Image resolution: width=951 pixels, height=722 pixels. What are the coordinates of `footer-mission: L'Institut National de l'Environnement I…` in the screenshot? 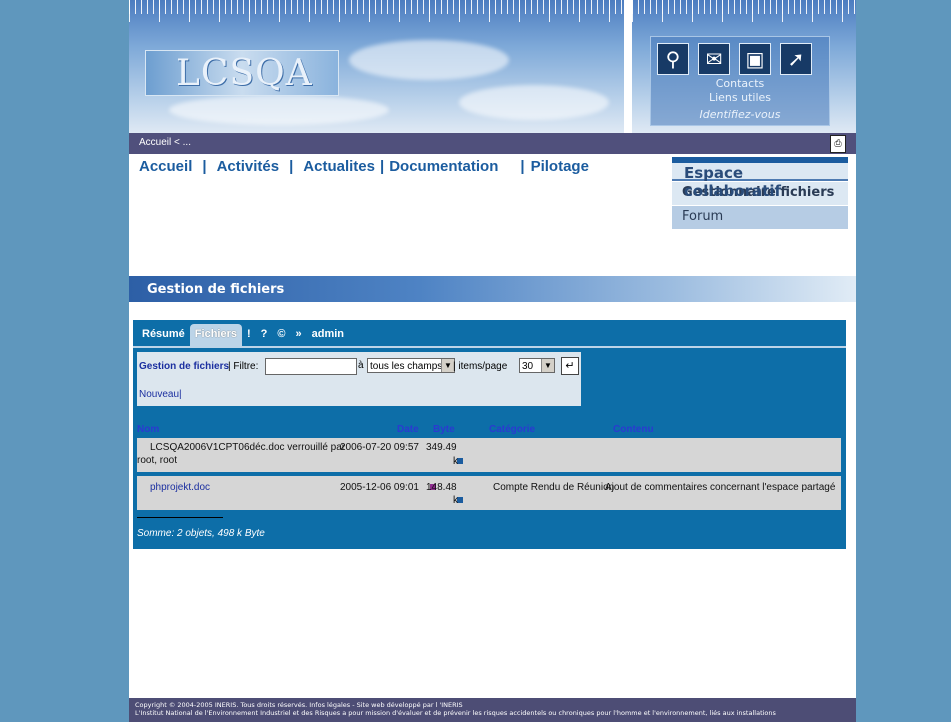 It's located at (455, 713).